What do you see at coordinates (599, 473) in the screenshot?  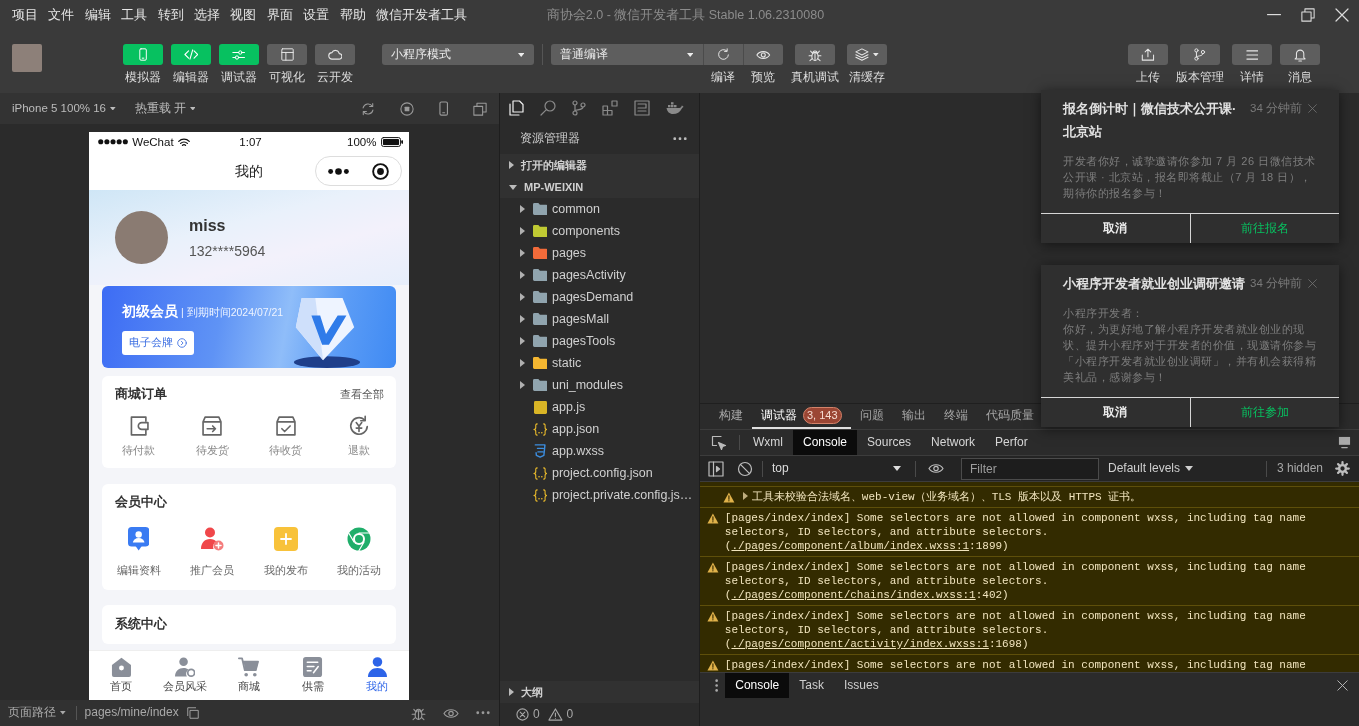 I see `tree-item: project.config.json` at bounding box center [599, 473].